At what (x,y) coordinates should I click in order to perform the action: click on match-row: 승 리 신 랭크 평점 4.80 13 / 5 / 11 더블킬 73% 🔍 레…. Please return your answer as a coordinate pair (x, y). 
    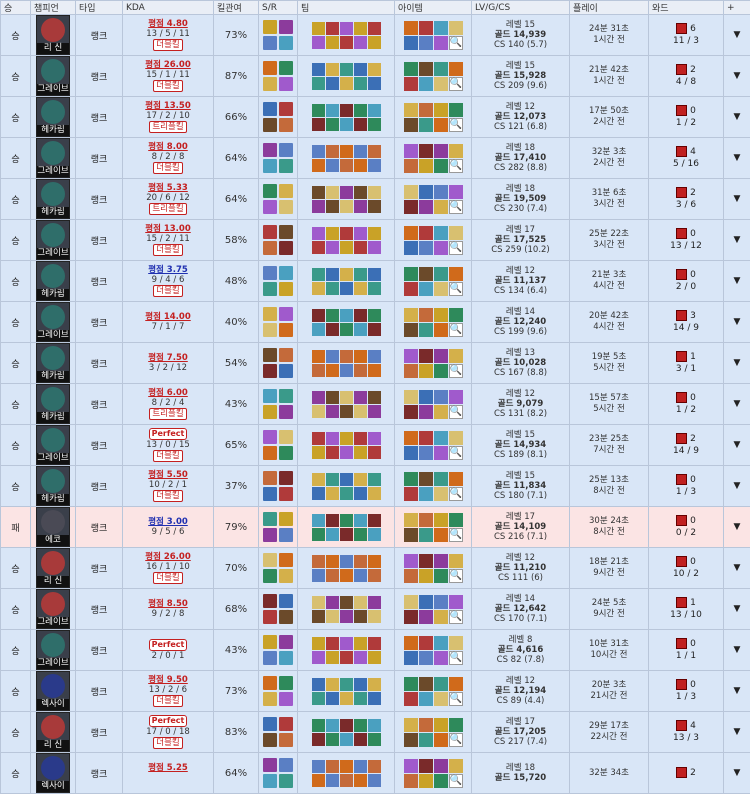
    Looking at the image, I should click on (375, 35).